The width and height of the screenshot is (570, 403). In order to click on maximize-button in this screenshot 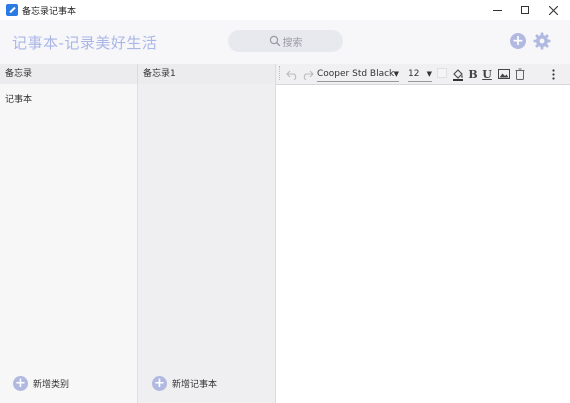, I will do `click(525, 10)`.